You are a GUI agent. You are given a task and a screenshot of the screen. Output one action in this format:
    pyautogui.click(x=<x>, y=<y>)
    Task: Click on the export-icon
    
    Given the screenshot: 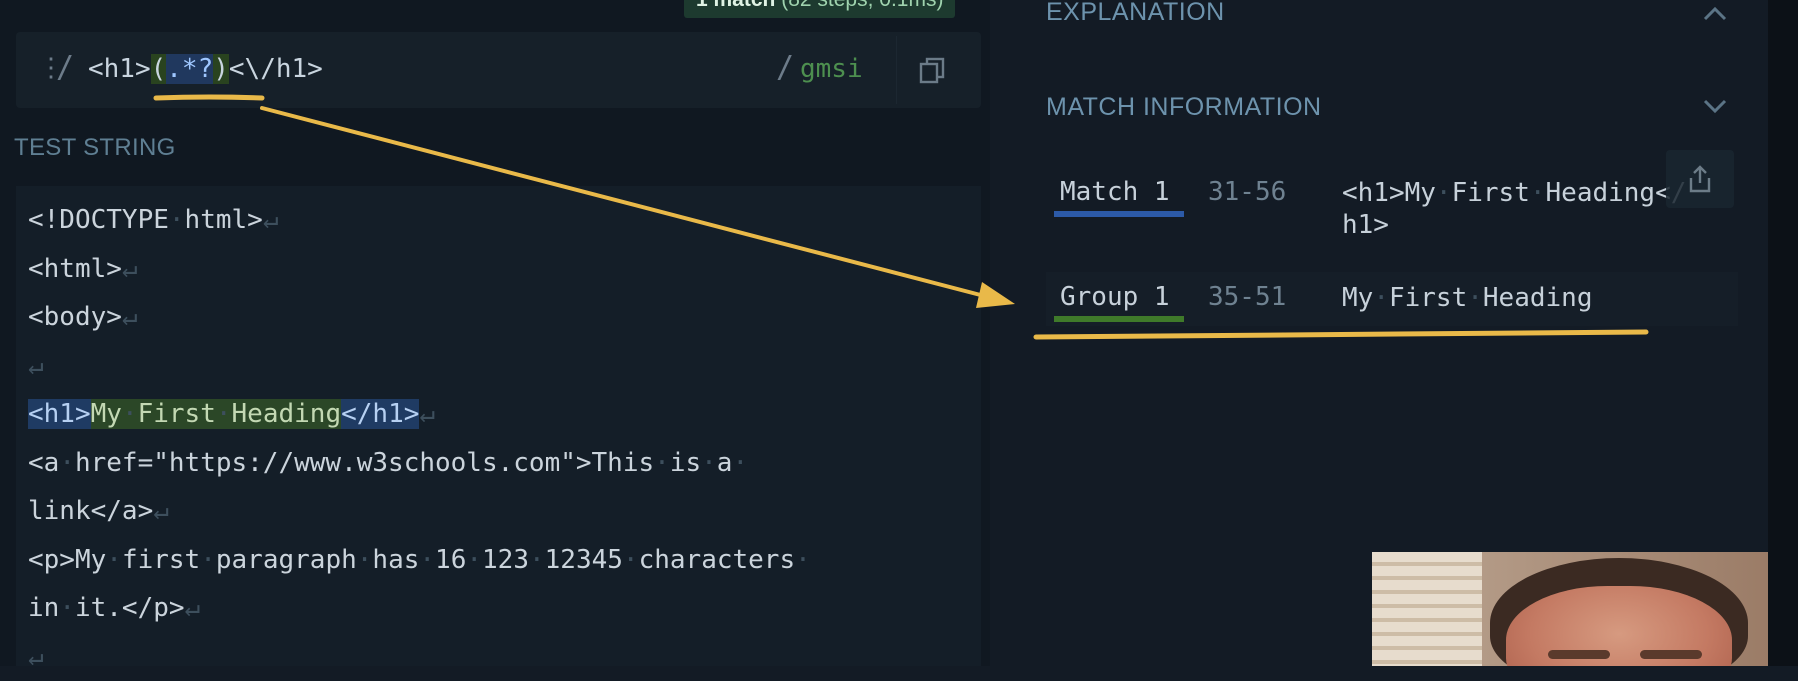 What is the action you would take?
    pyautogui.click(x=1700, y=179)
    